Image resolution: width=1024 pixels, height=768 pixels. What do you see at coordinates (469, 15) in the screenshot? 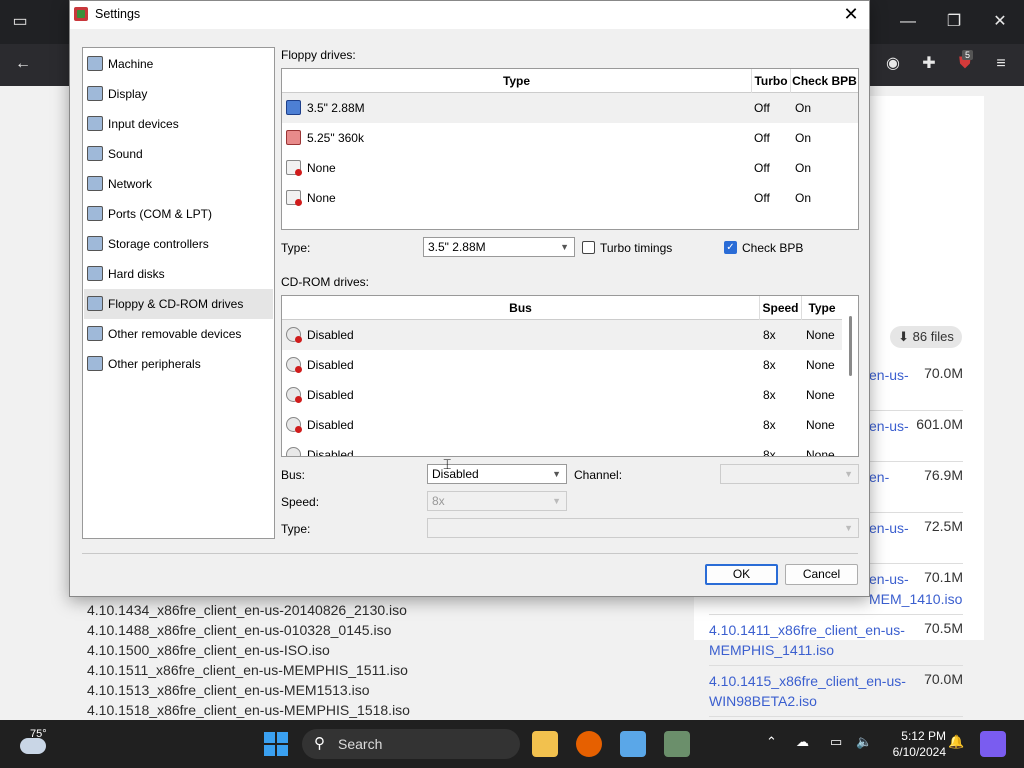
I see `dialog-titlebar: Settings ✕` at bounding box center [469, 15].